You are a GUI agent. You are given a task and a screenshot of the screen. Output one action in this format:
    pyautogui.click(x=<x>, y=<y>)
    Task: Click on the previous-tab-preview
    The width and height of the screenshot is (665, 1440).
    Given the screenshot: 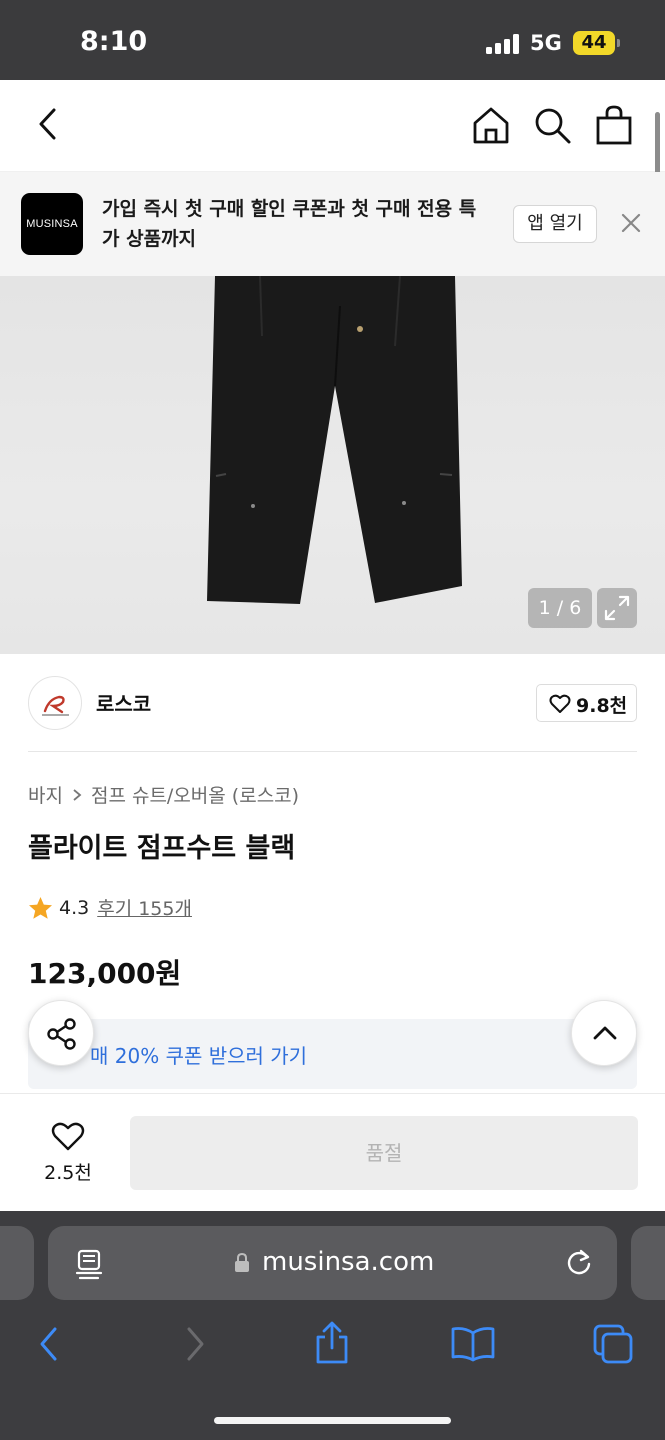 What is the action you would take?
    pyautogui.click(x=17, y=1263)
    